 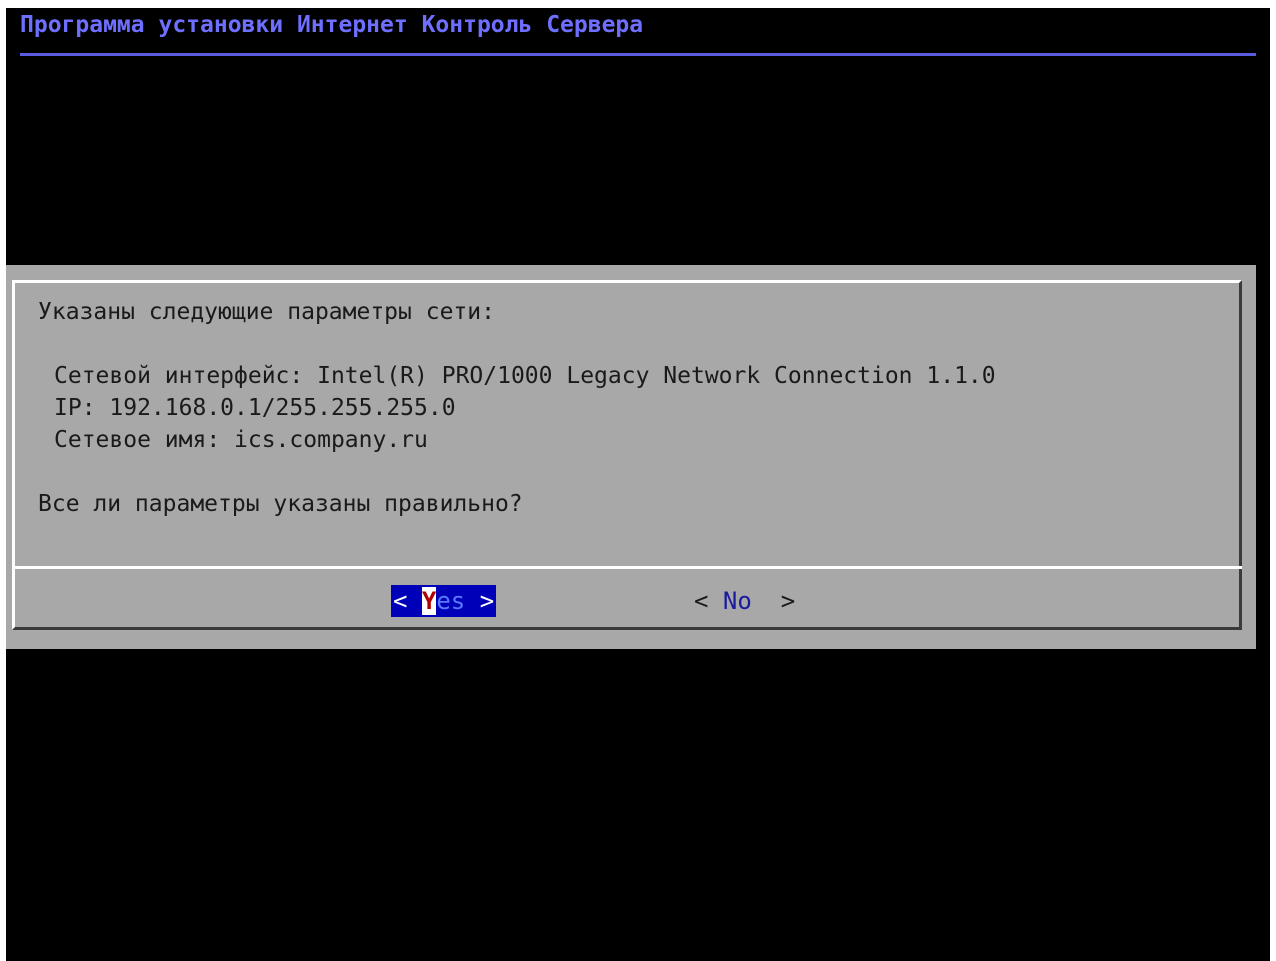 What do you see at coordinates (627, 567) in the screenshot?
I see `button-area-separator` at bounding box center [627, 567].